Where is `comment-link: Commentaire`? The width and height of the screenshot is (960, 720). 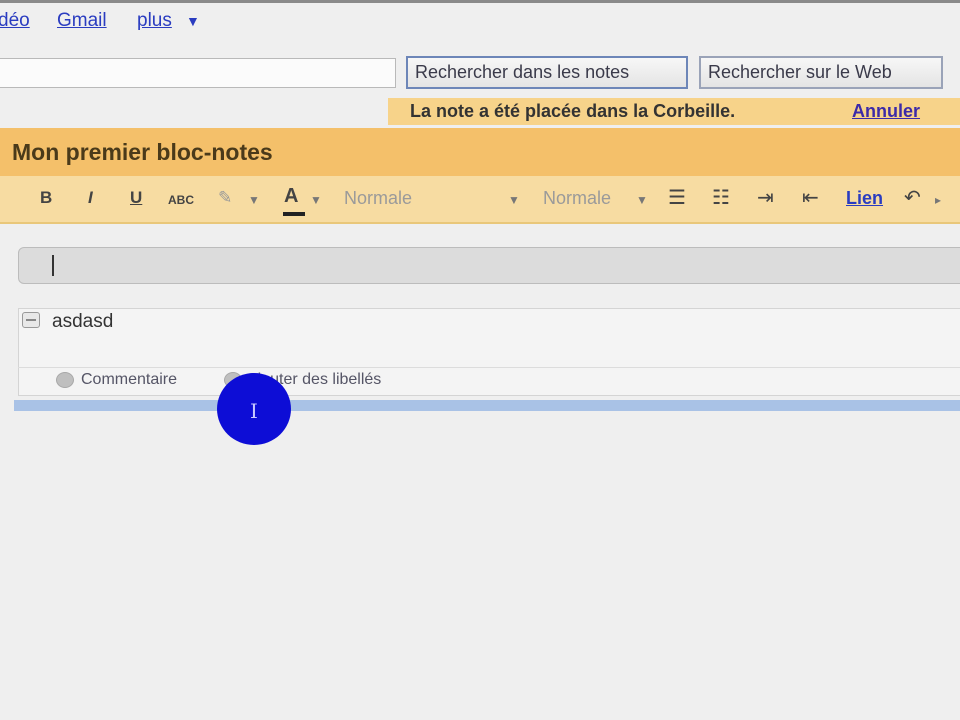 comment-link: Commentaire is located at coordinates (129, 380).